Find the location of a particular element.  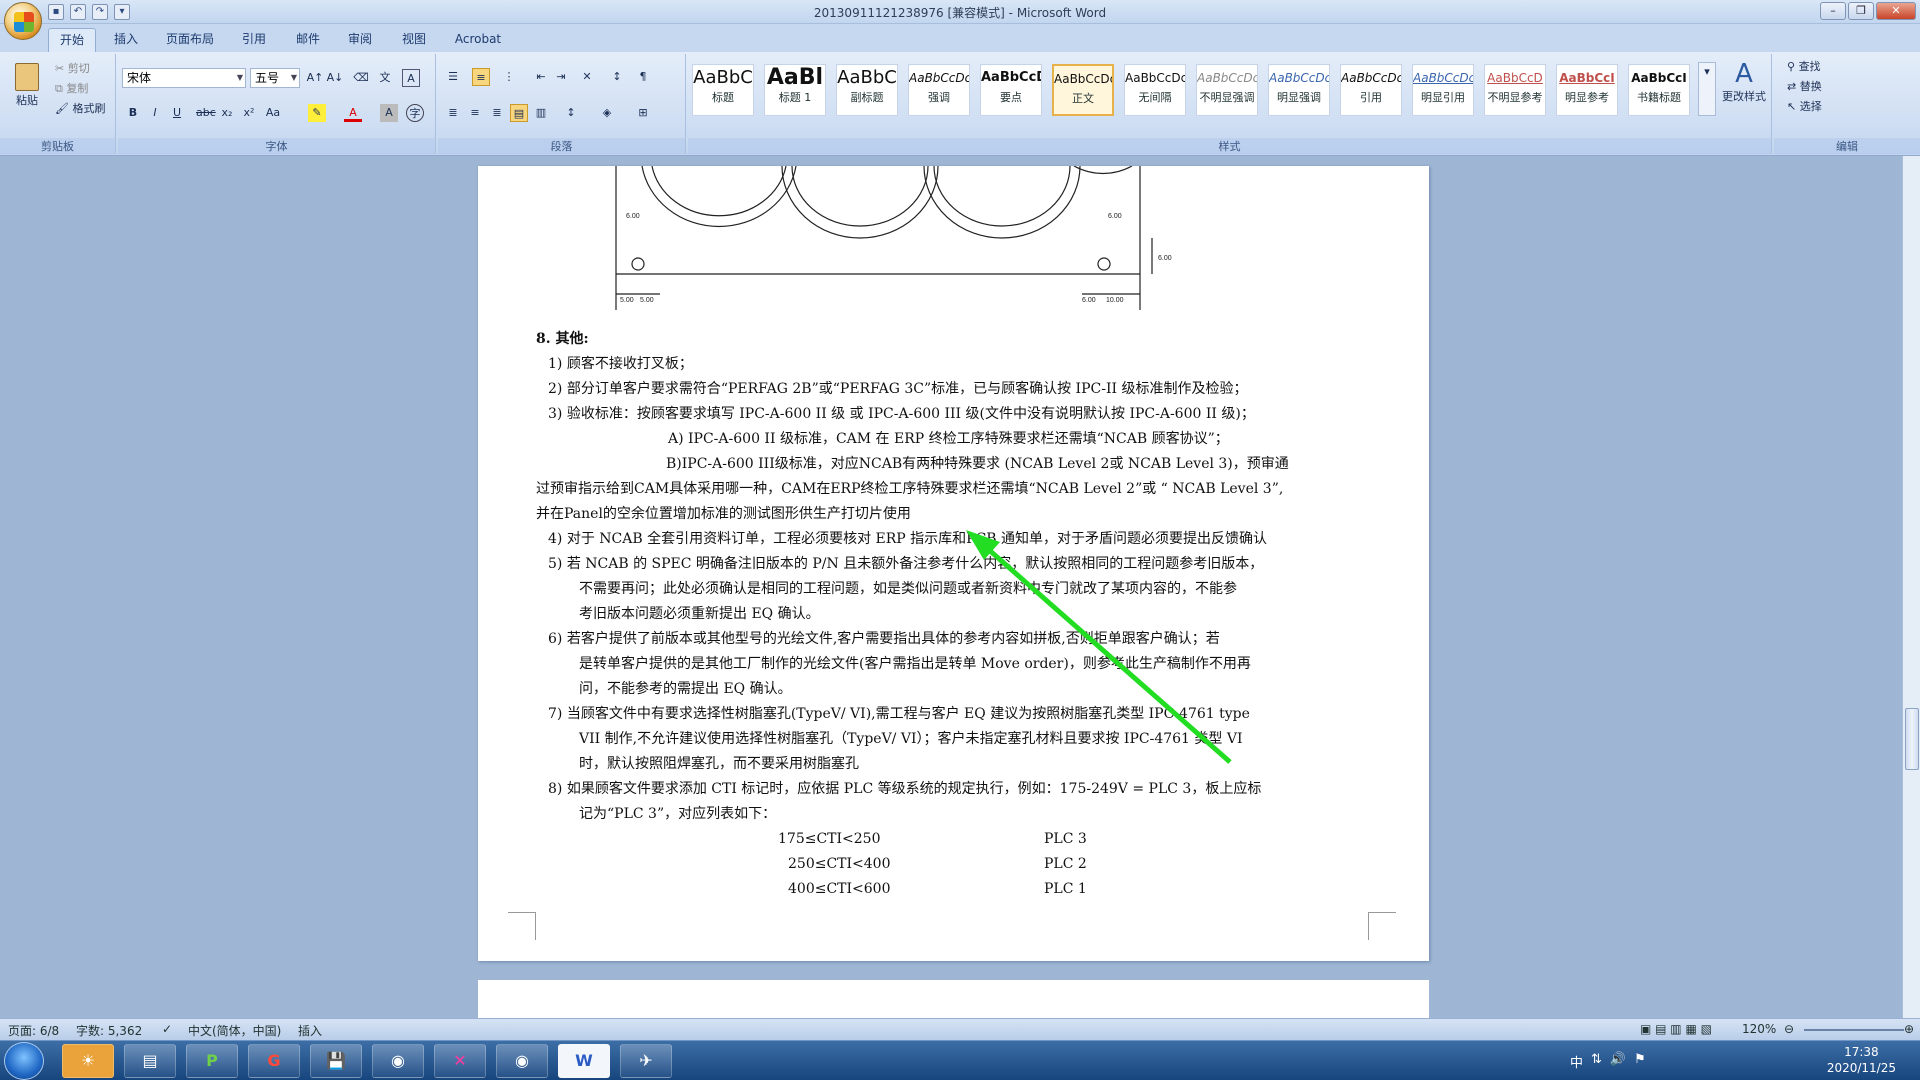

change-styles-button: A 更改样式 is located at coordinates (1744, 82).